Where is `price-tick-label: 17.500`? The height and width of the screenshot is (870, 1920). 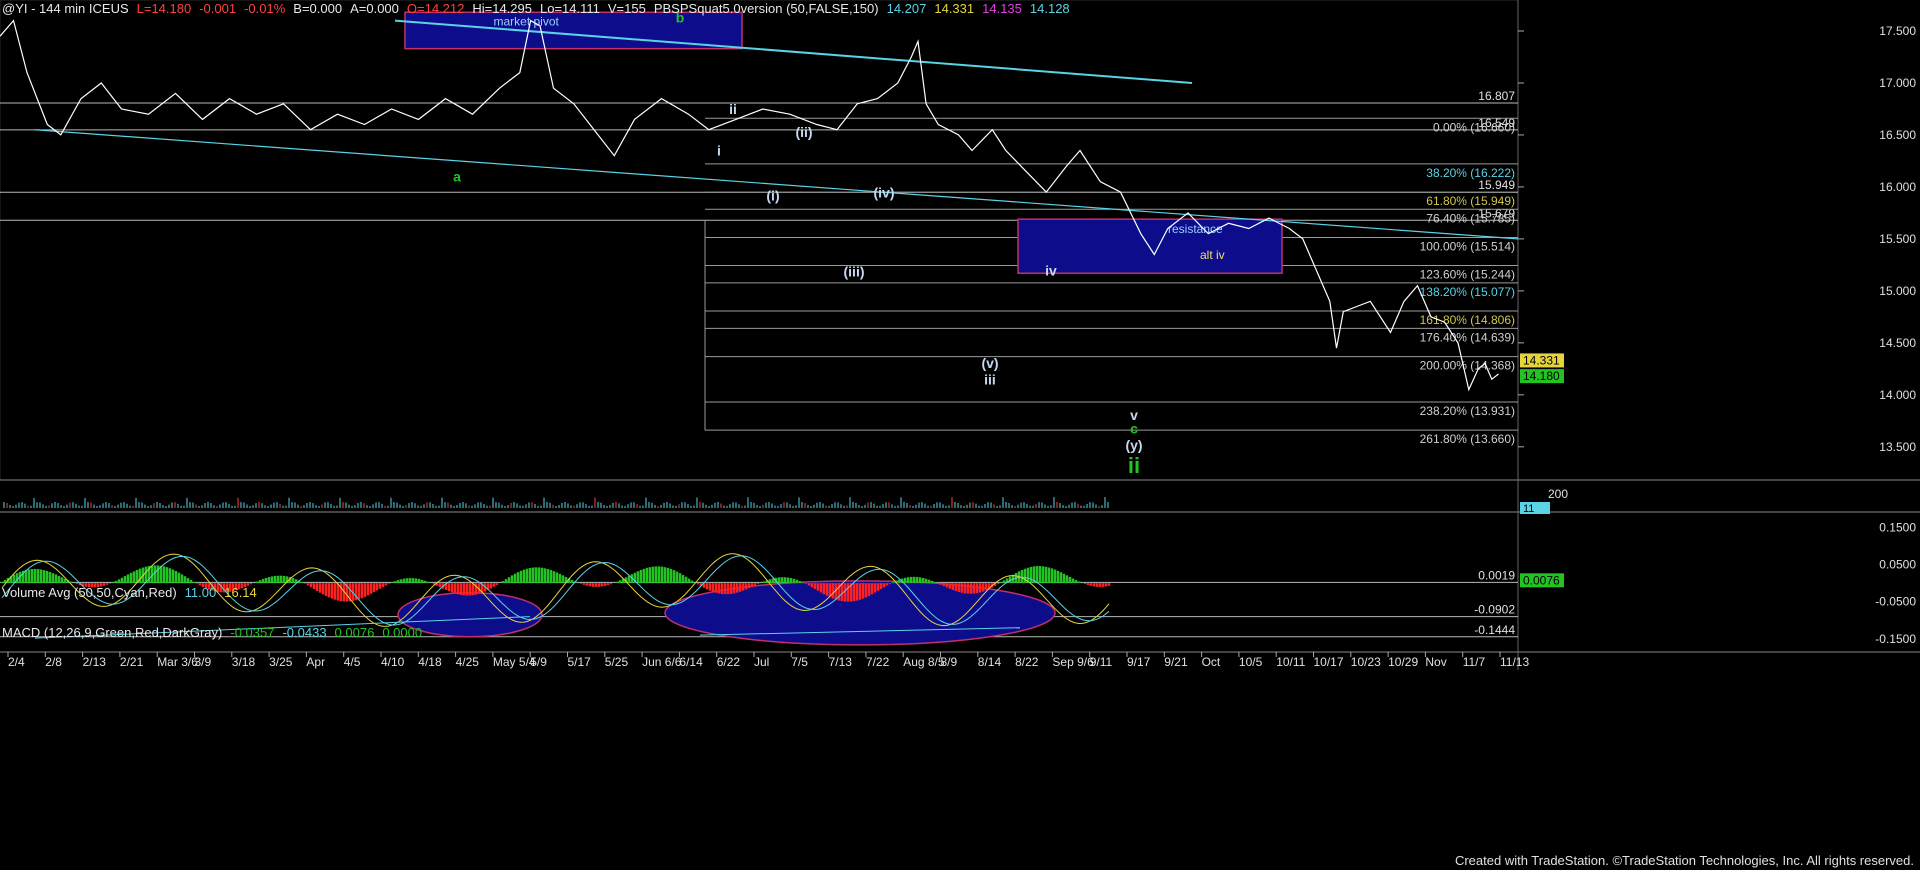 price-tick-label: 17.500 is located at coordinates (1897, 31).